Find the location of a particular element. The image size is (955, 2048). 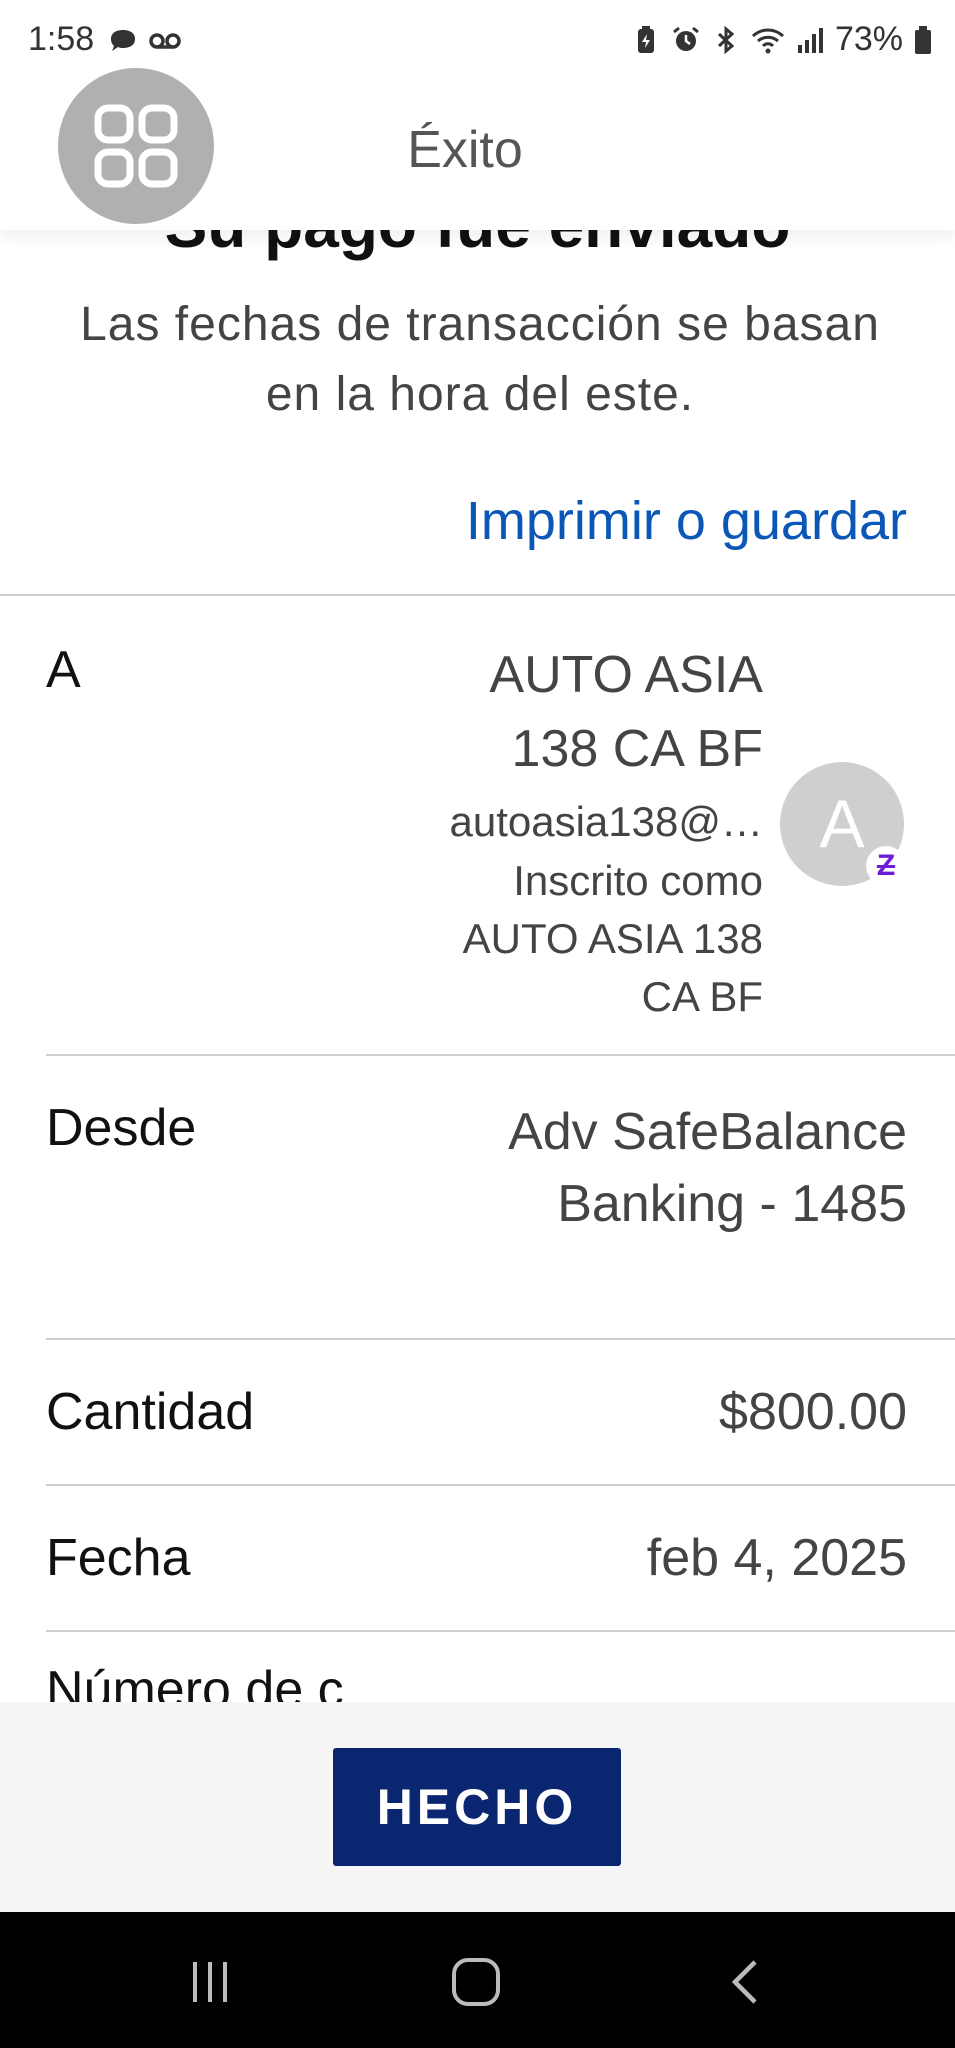

apps-grid-icon is located at coordinates (136, 146).